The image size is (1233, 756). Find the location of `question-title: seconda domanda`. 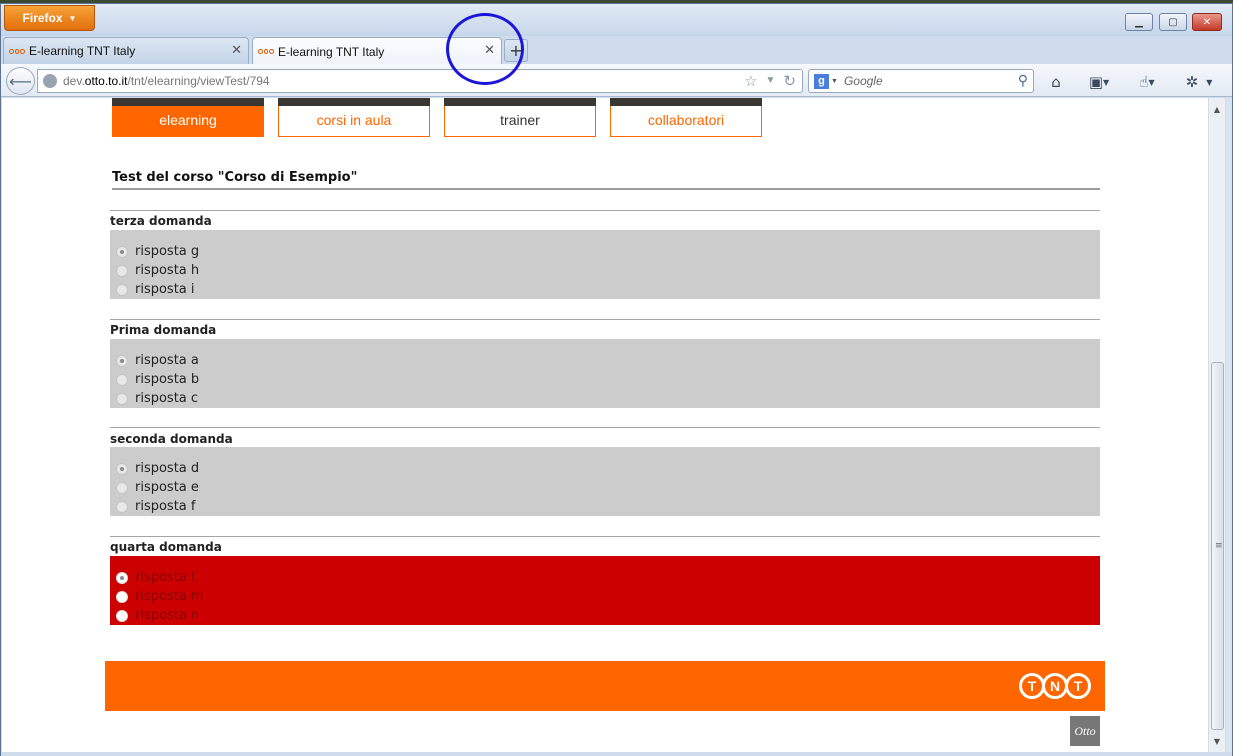

question-title: seconda domanda is located at coordinates (171, 439).